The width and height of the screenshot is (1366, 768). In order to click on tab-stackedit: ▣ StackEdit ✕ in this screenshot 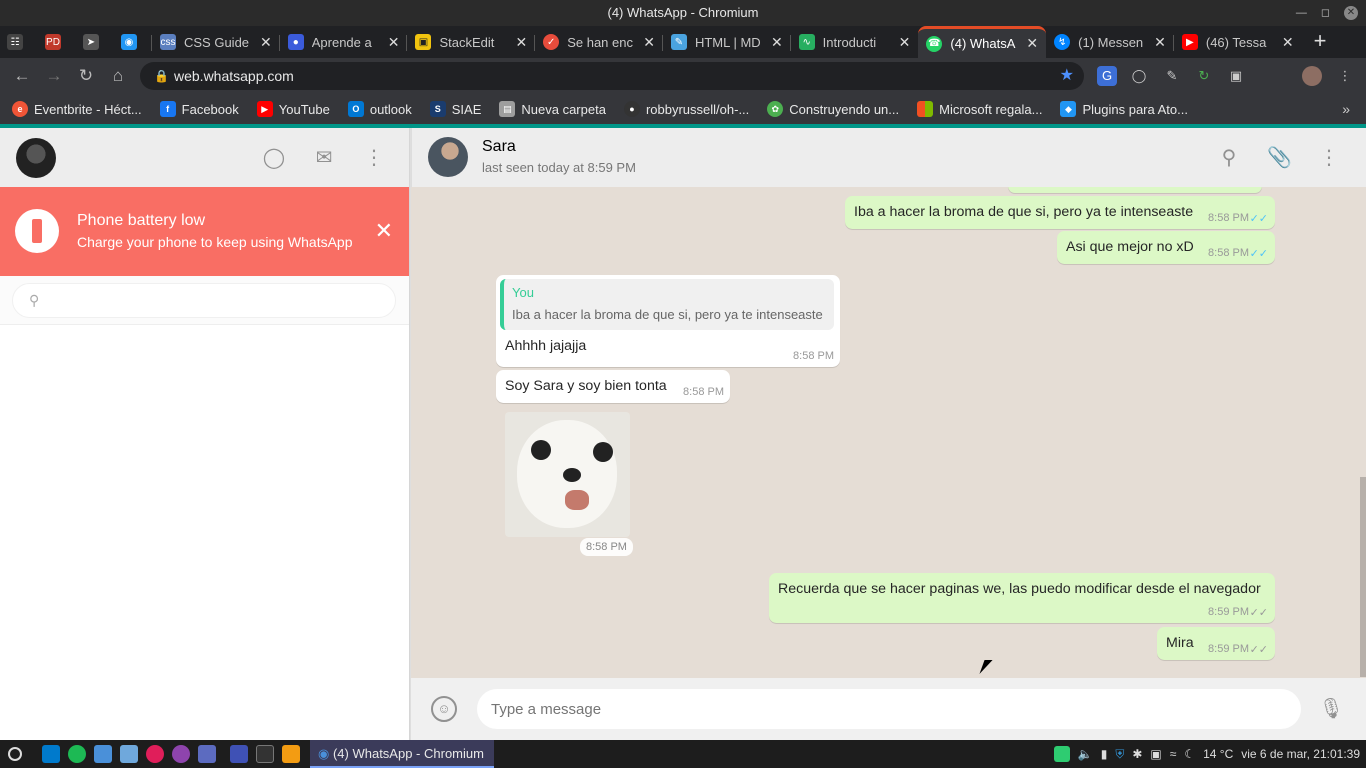, I will do `click(471, 42)`.